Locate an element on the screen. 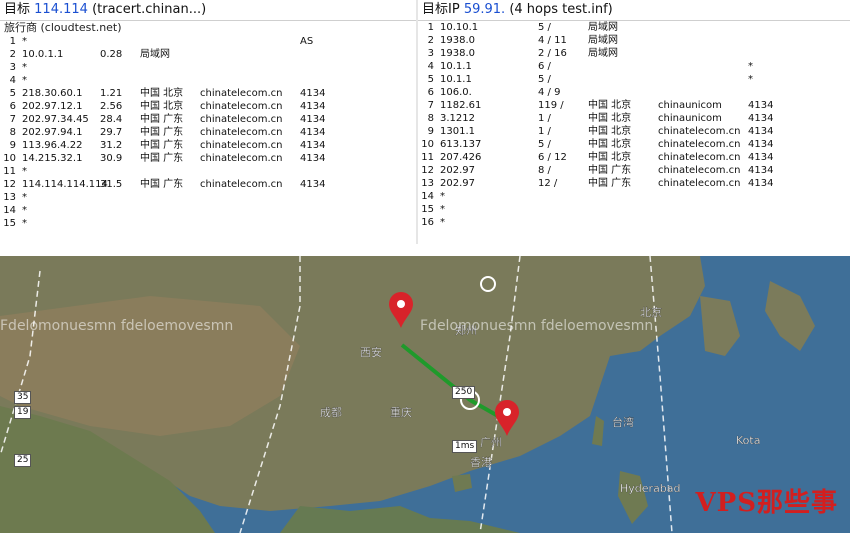 The image size is (850, 533). target-ip-link: 59.91. is located at coordinates (484, 9).